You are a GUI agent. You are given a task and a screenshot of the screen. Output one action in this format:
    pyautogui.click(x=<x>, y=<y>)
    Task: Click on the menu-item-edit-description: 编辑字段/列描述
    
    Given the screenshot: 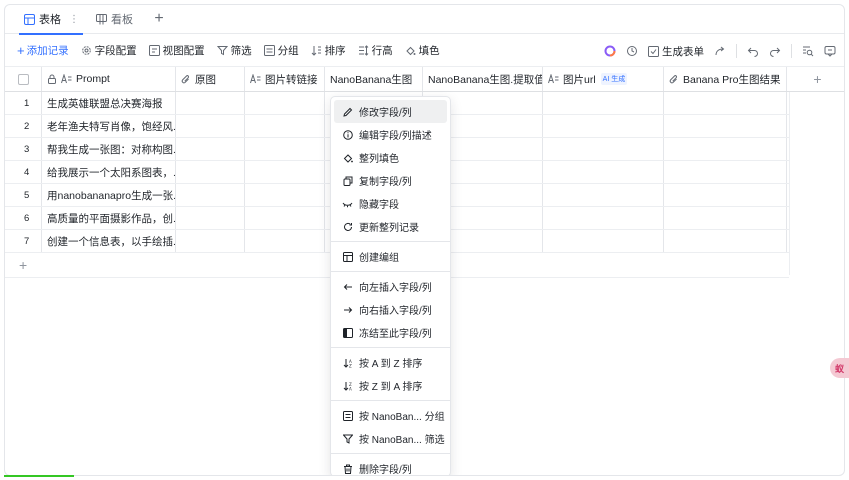 What is the action you would take?
    pyautogui.click(x=390, y=134)
    